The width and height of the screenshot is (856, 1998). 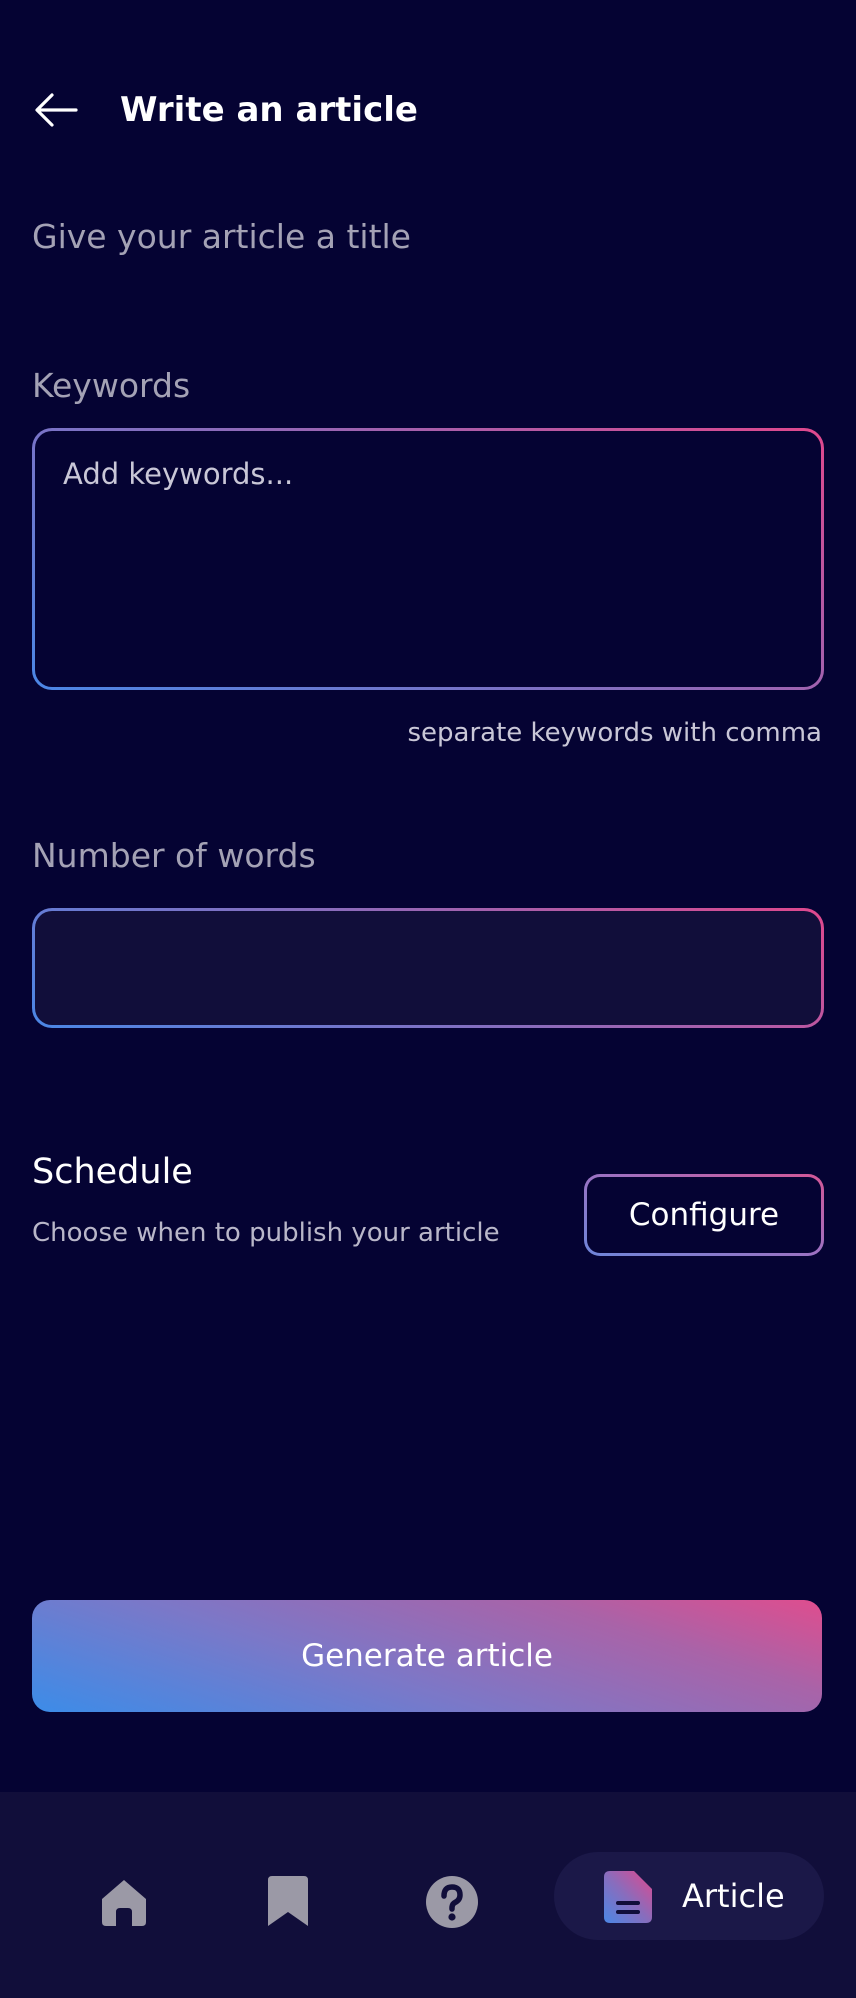 I want to click on words-field, so click(x=428, y=968).